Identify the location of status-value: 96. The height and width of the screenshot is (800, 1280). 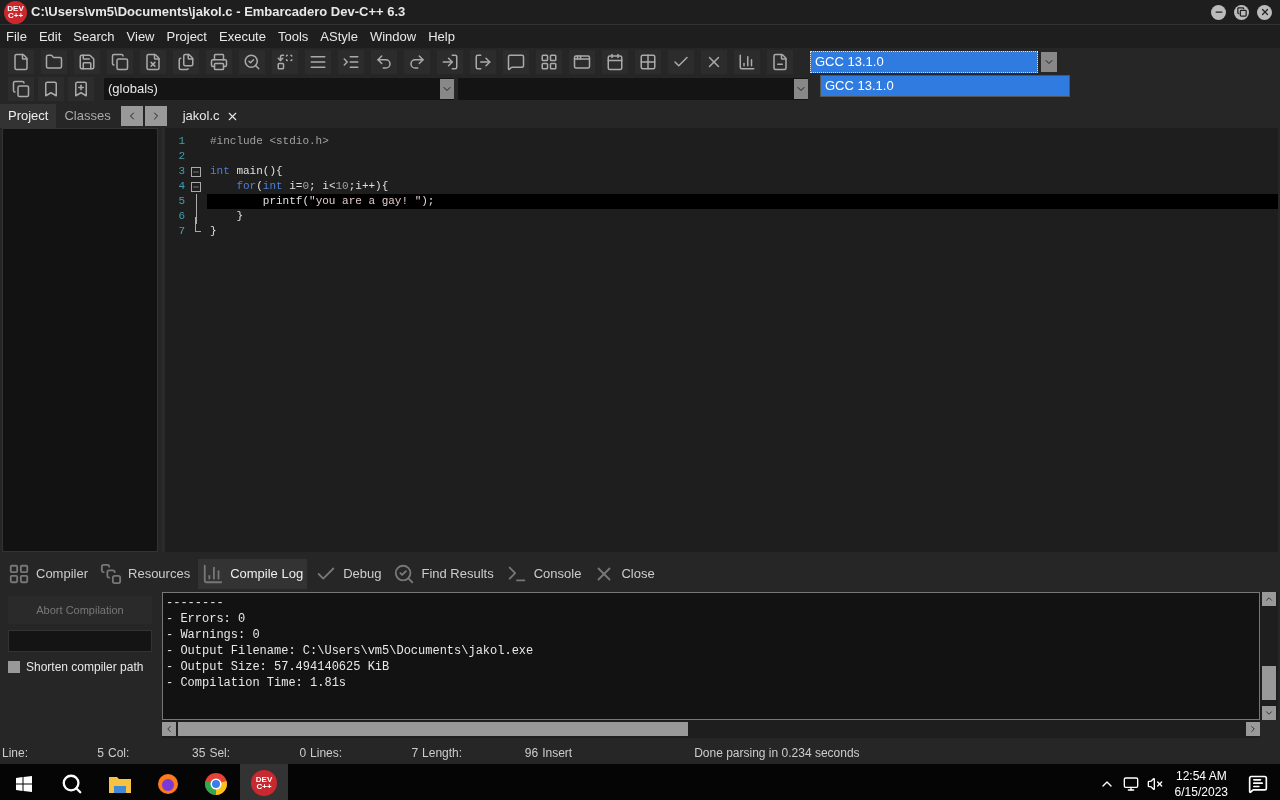
(531, 753).